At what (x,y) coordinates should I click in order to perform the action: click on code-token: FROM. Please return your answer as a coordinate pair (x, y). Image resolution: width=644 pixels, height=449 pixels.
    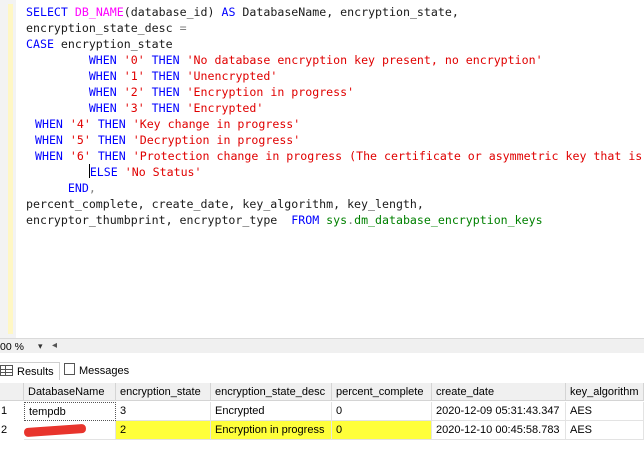
    Looking at the image, I should click on (305, 220).